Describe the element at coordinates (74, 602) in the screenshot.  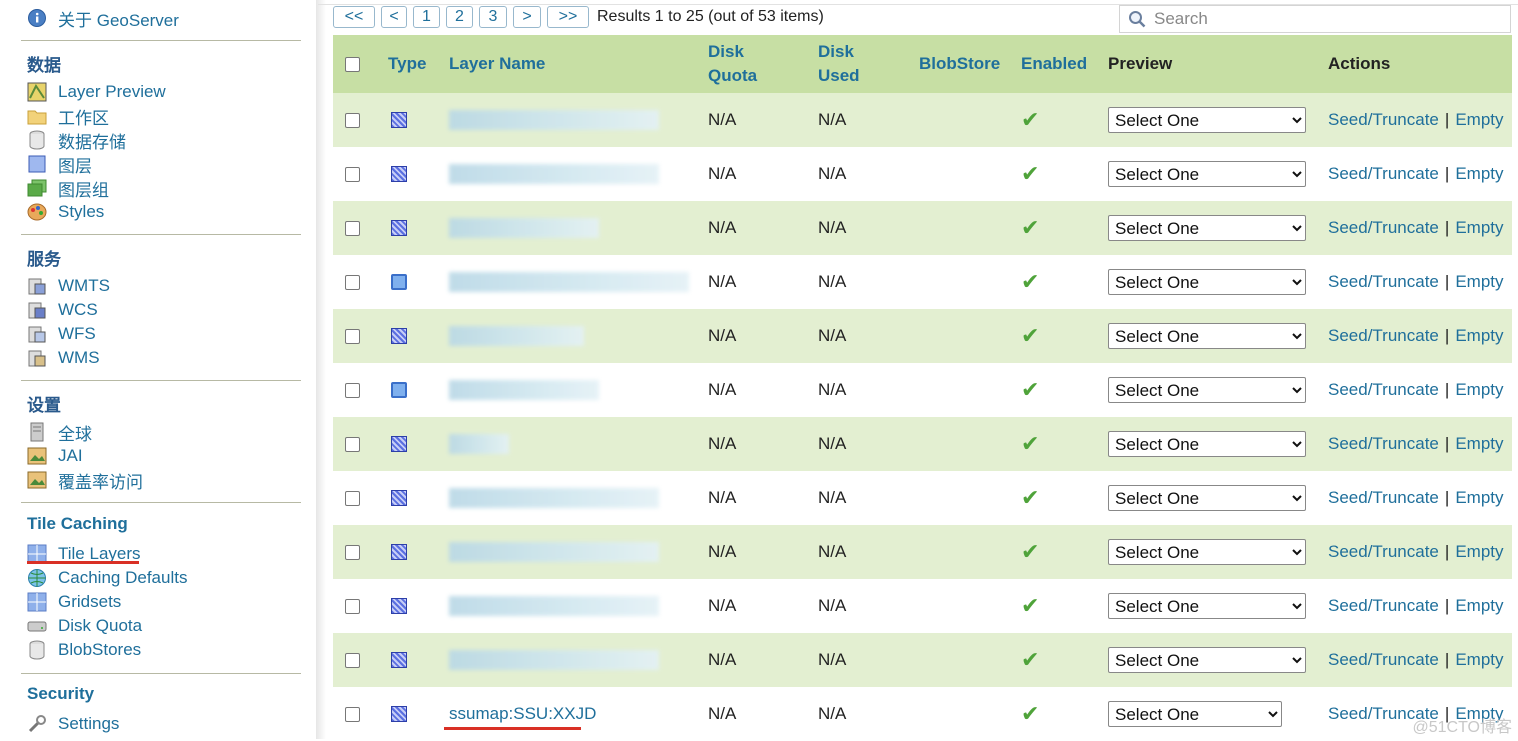
I see `sidebar-item-gridsets: Gridsets` at that location.